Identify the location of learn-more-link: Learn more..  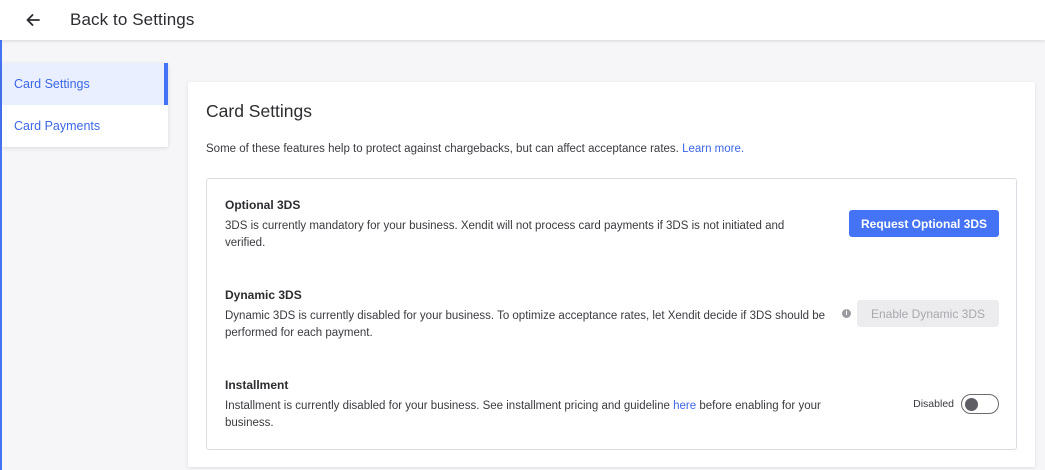
(713, 149).